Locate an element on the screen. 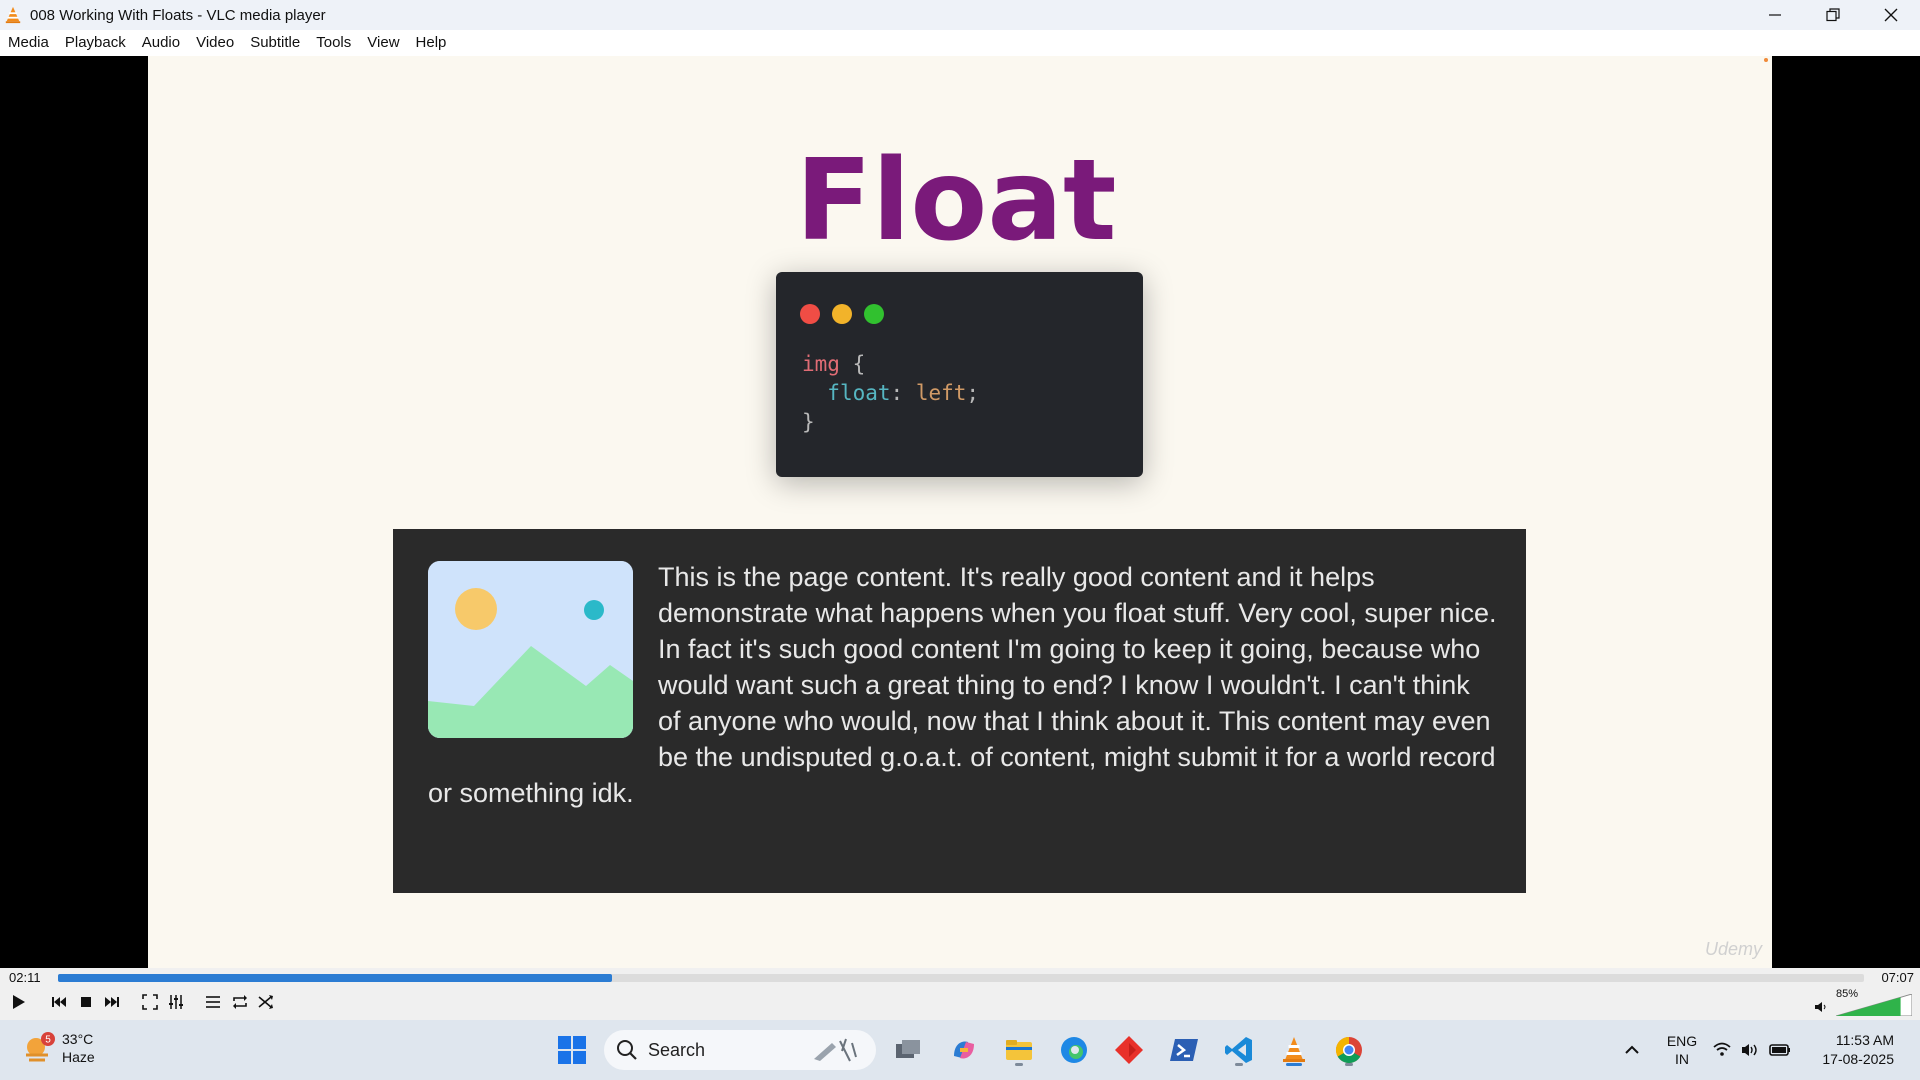 The image size is (1920, 1080). total-time: 07:07 is located at coordinates (1897, 977).